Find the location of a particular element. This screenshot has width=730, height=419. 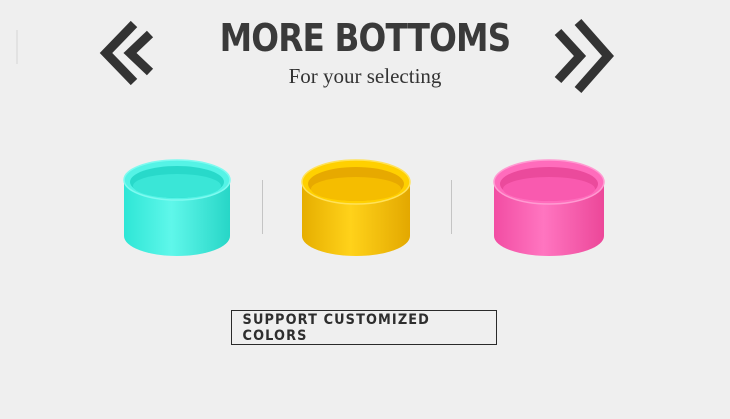

product-bottom-yellow is located at coordinates (356, 208).